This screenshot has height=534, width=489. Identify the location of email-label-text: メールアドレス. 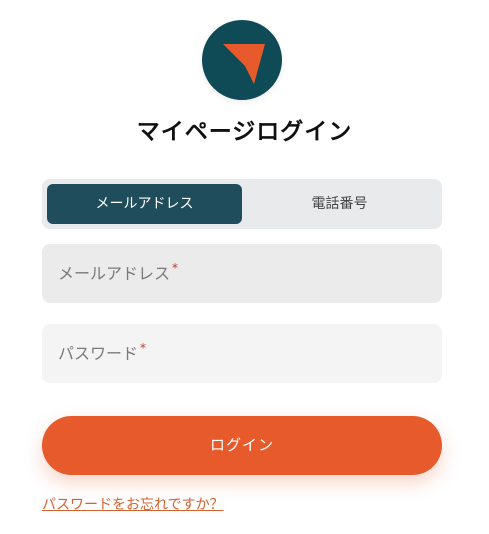
(114, 273).